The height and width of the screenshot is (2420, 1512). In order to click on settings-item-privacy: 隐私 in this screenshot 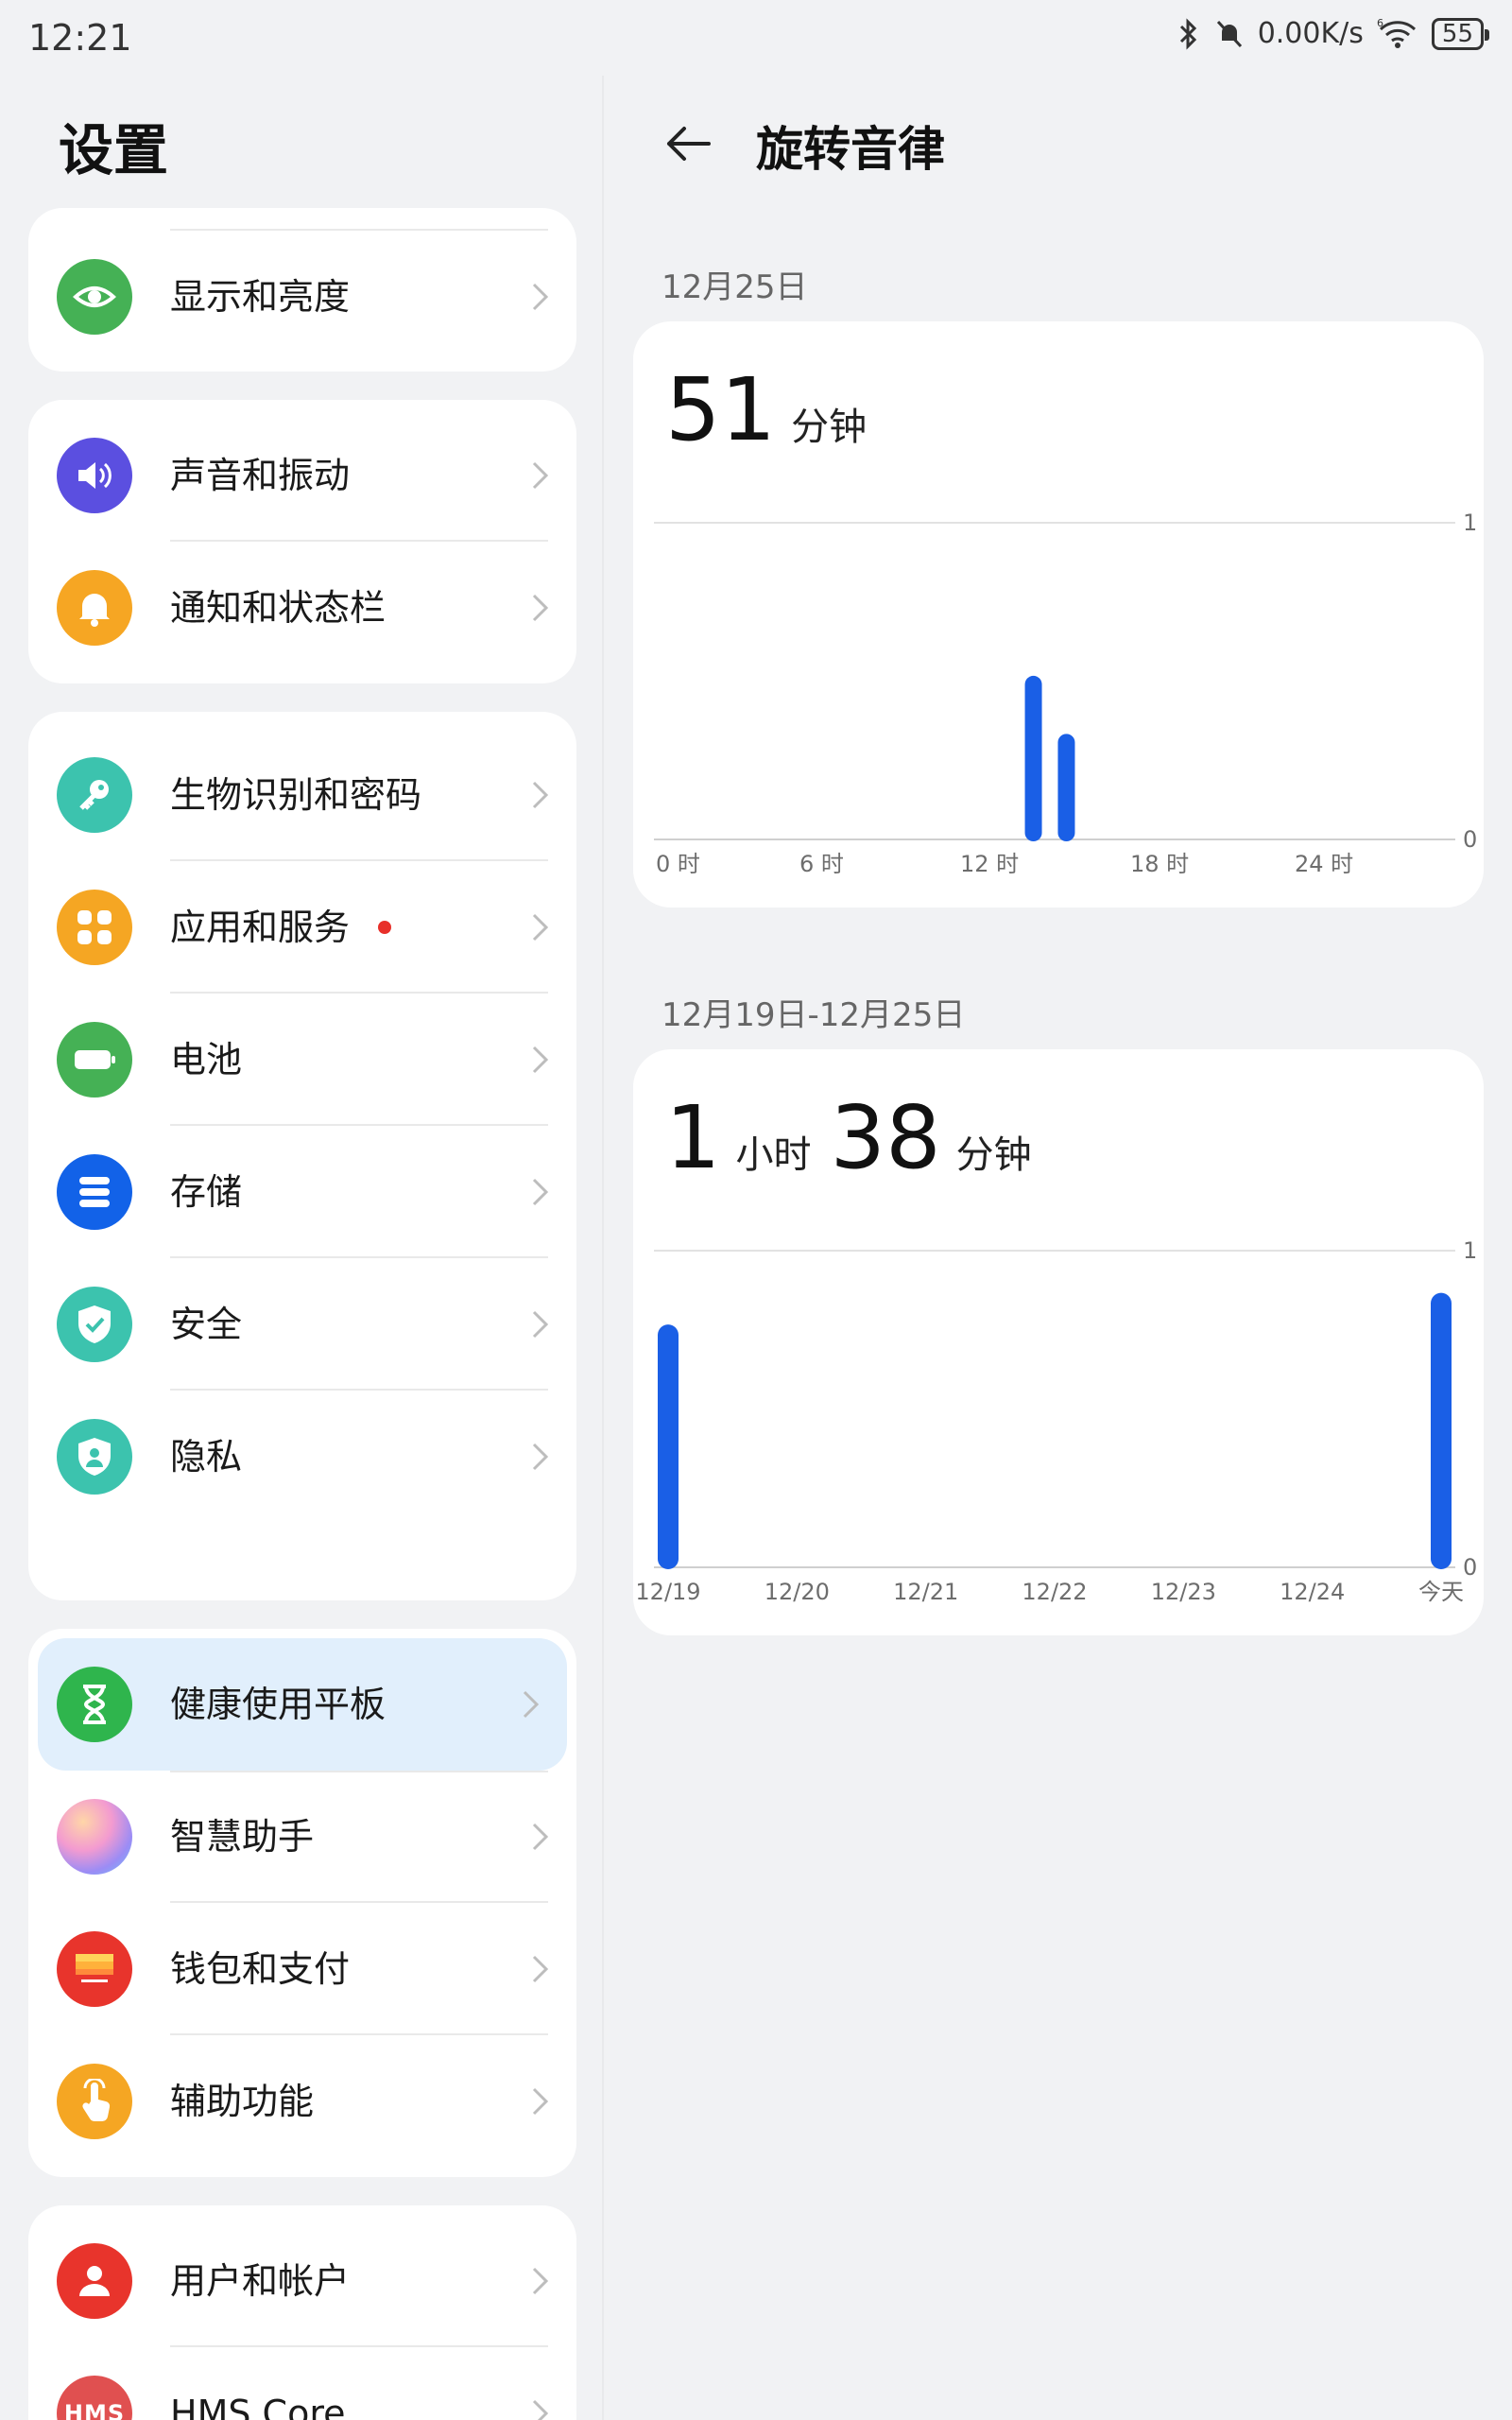, I will do `click(302, 1457)`.